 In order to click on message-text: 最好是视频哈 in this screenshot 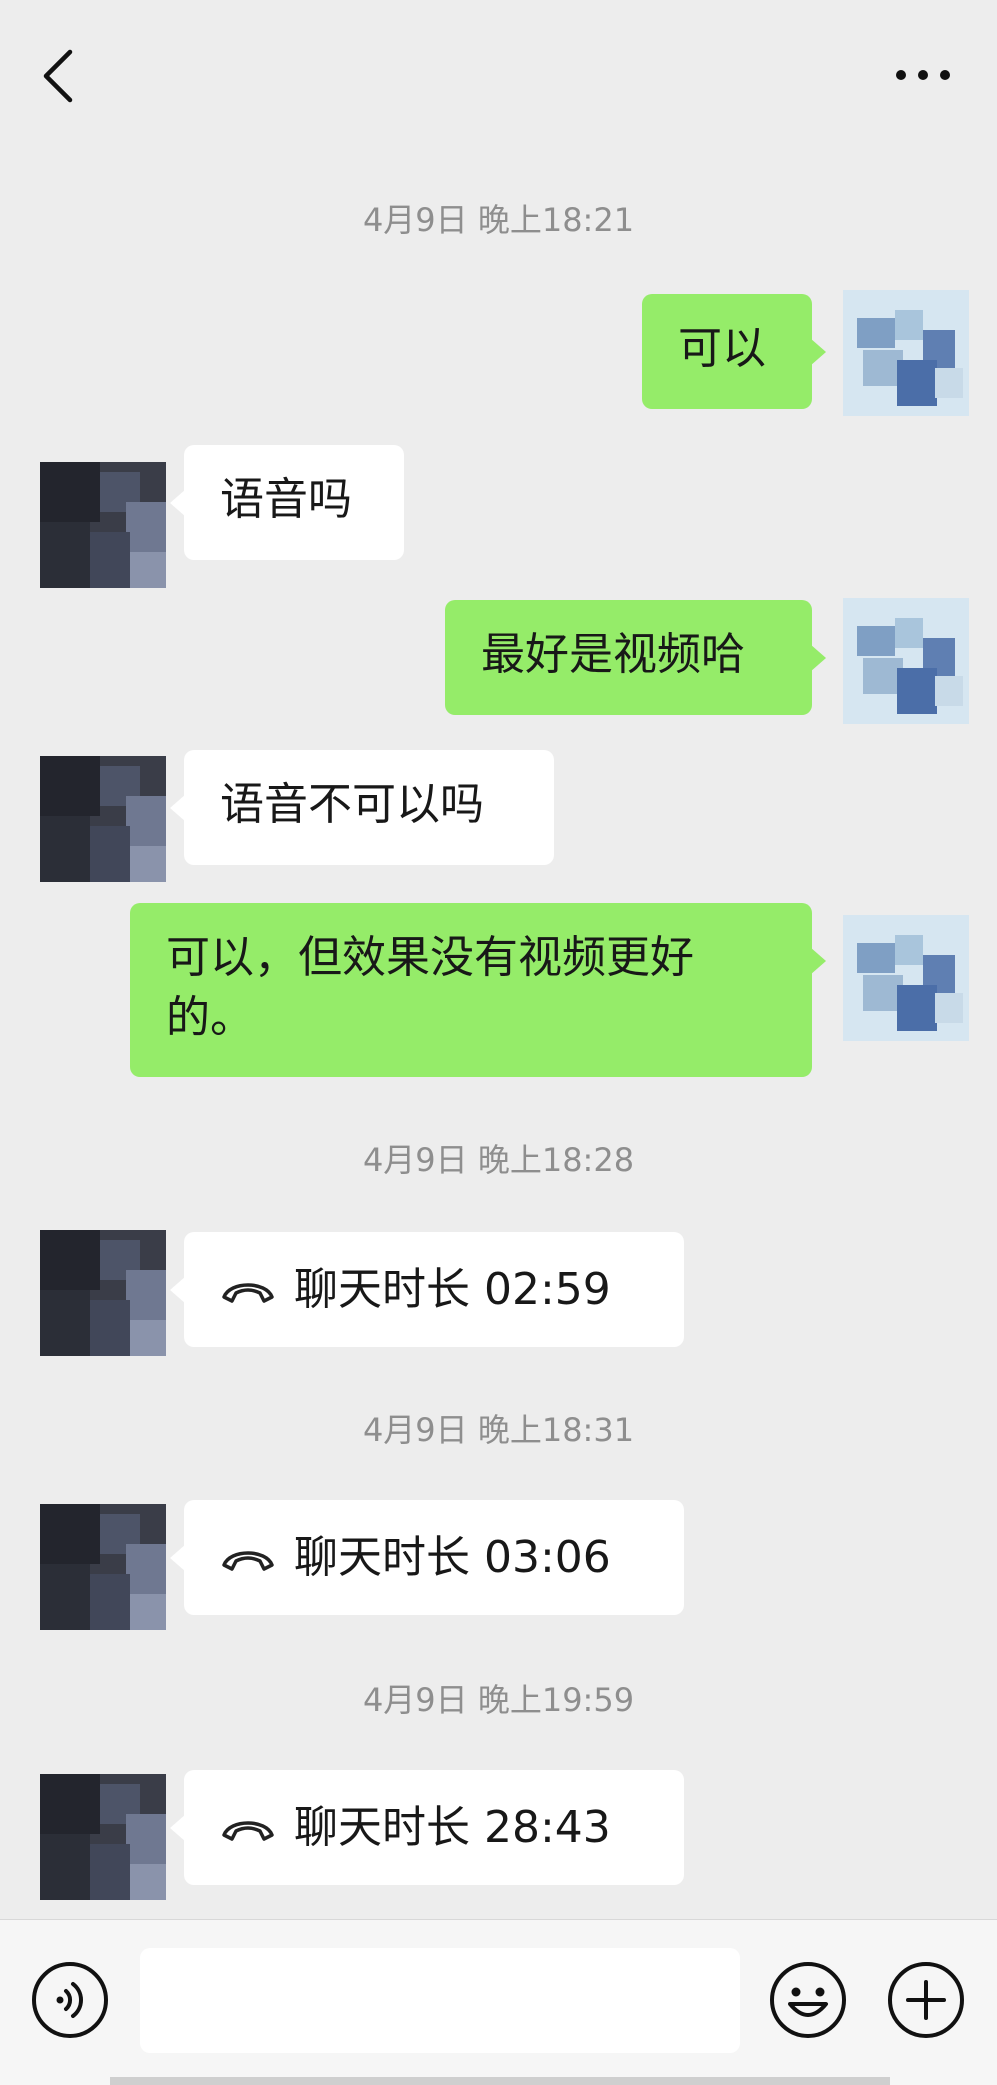, I will do `click(613, 654)`.